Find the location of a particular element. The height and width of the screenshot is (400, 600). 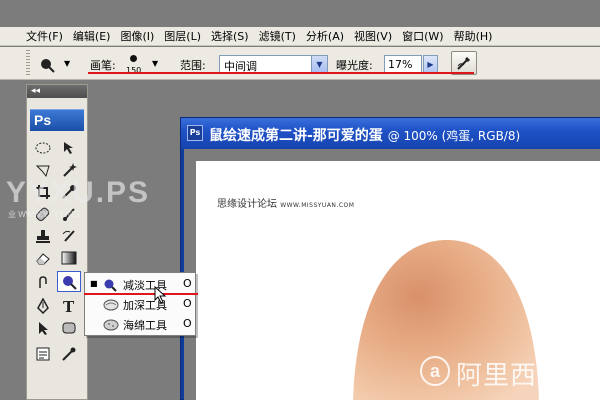

collapse-icon: ◂◂ is located at coordinates (35, 91).